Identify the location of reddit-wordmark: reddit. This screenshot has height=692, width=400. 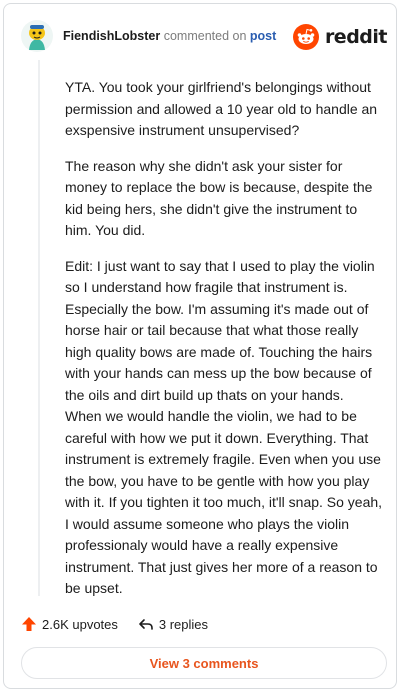
(356, 37).